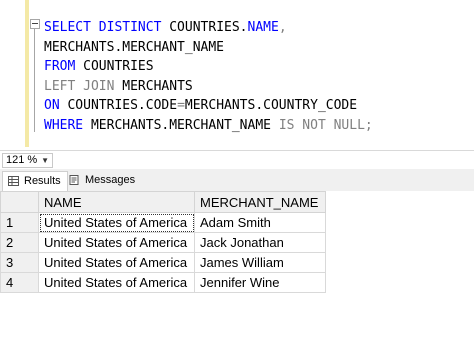 Image resolution: width=474 pixels, height=348 pixels. I want to click on column-header-name: NAME, so click(116, 202).